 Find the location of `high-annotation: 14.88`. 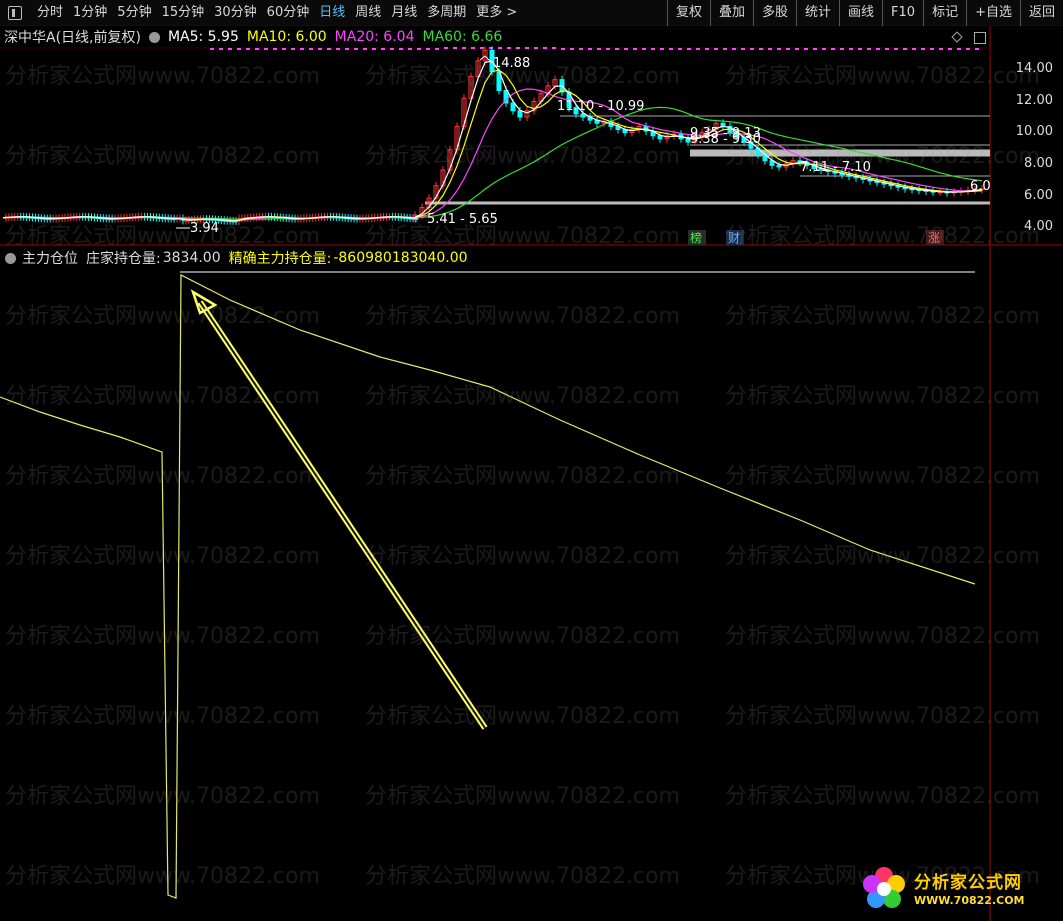

high-annotation: 14.88 is located at coordinates (511, 63).